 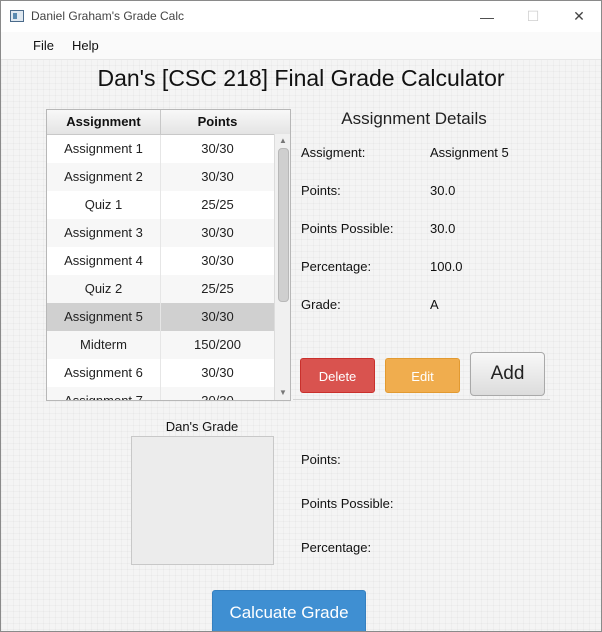 What do you see at coordinates (104, 345) in the screenshot?
I see `assignment-name-cell: Midterm` at bounding box center [104, 345].